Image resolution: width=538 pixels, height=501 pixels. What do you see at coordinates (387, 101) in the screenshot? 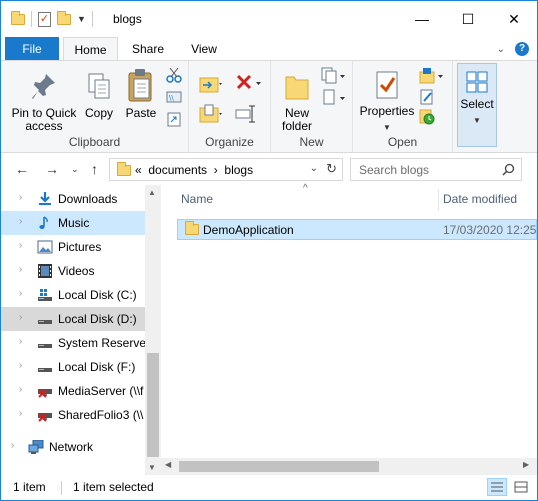
I see `properties-button: Properties ▼` at bounding box center [387, 101].